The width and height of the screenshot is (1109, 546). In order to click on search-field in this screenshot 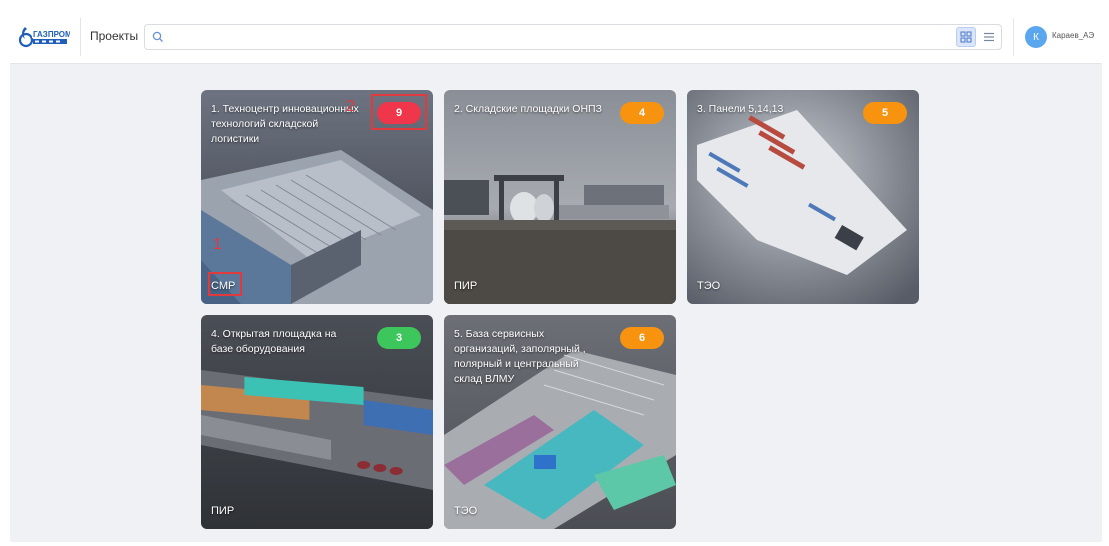, I will do `click(573, 37)`.